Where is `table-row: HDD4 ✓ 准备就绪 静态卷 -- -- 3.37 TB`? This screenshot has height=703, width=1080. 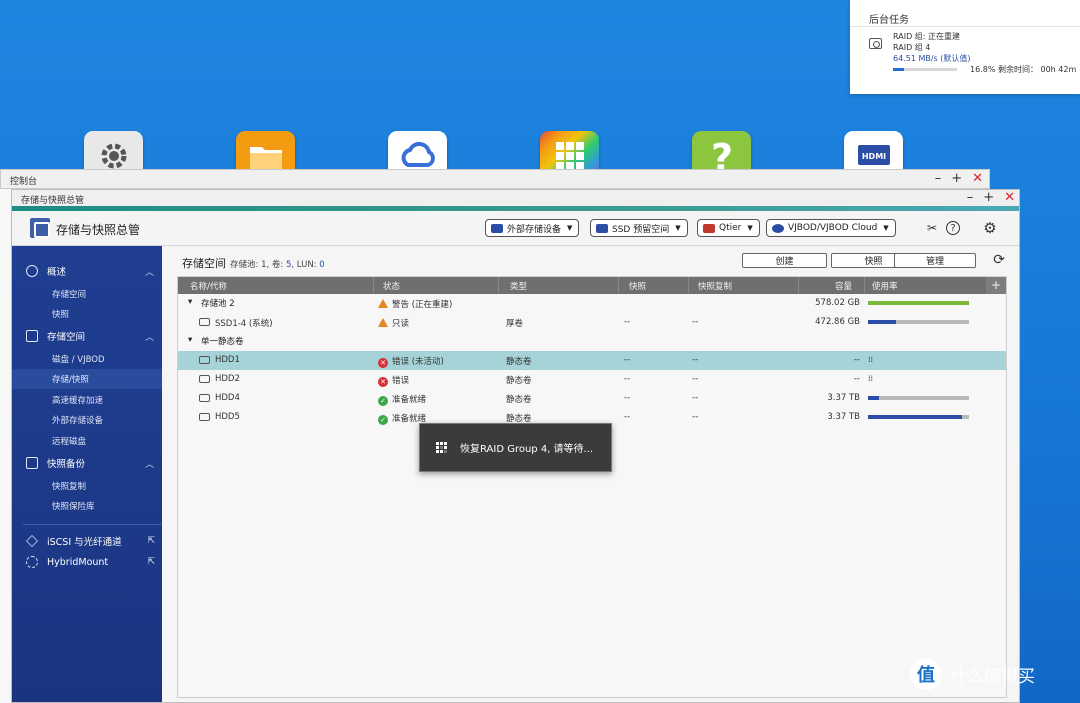
table-row: HDD4 ✓ 准备就绪 静态卷 -- -- 3.37 TB is located at coordinates (592, 398).